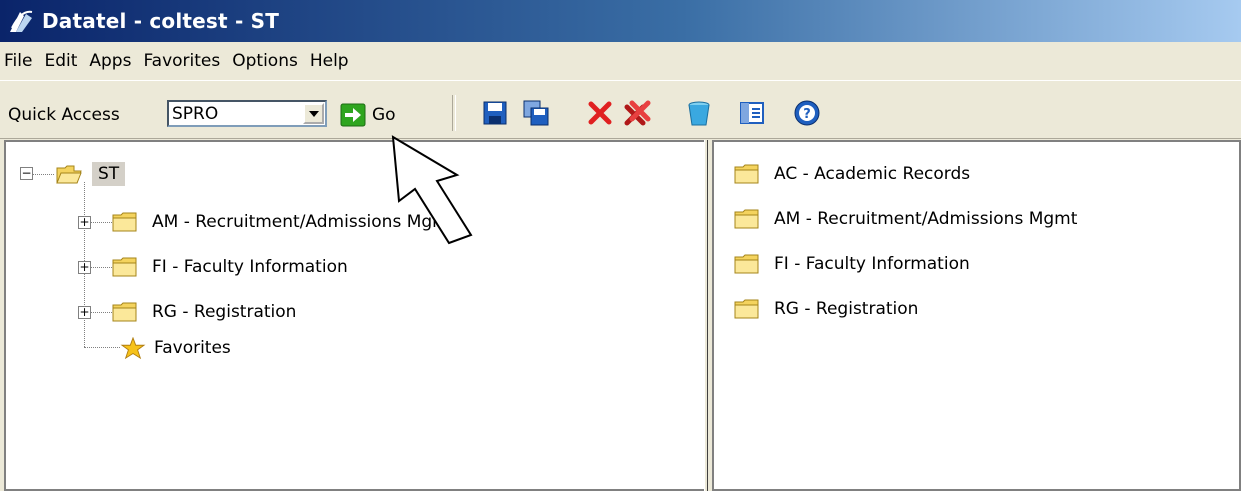 This screenshot has width=1241, height=491. I want to click on tree-item-label: FI - Faculty Information, so click(250, 267).